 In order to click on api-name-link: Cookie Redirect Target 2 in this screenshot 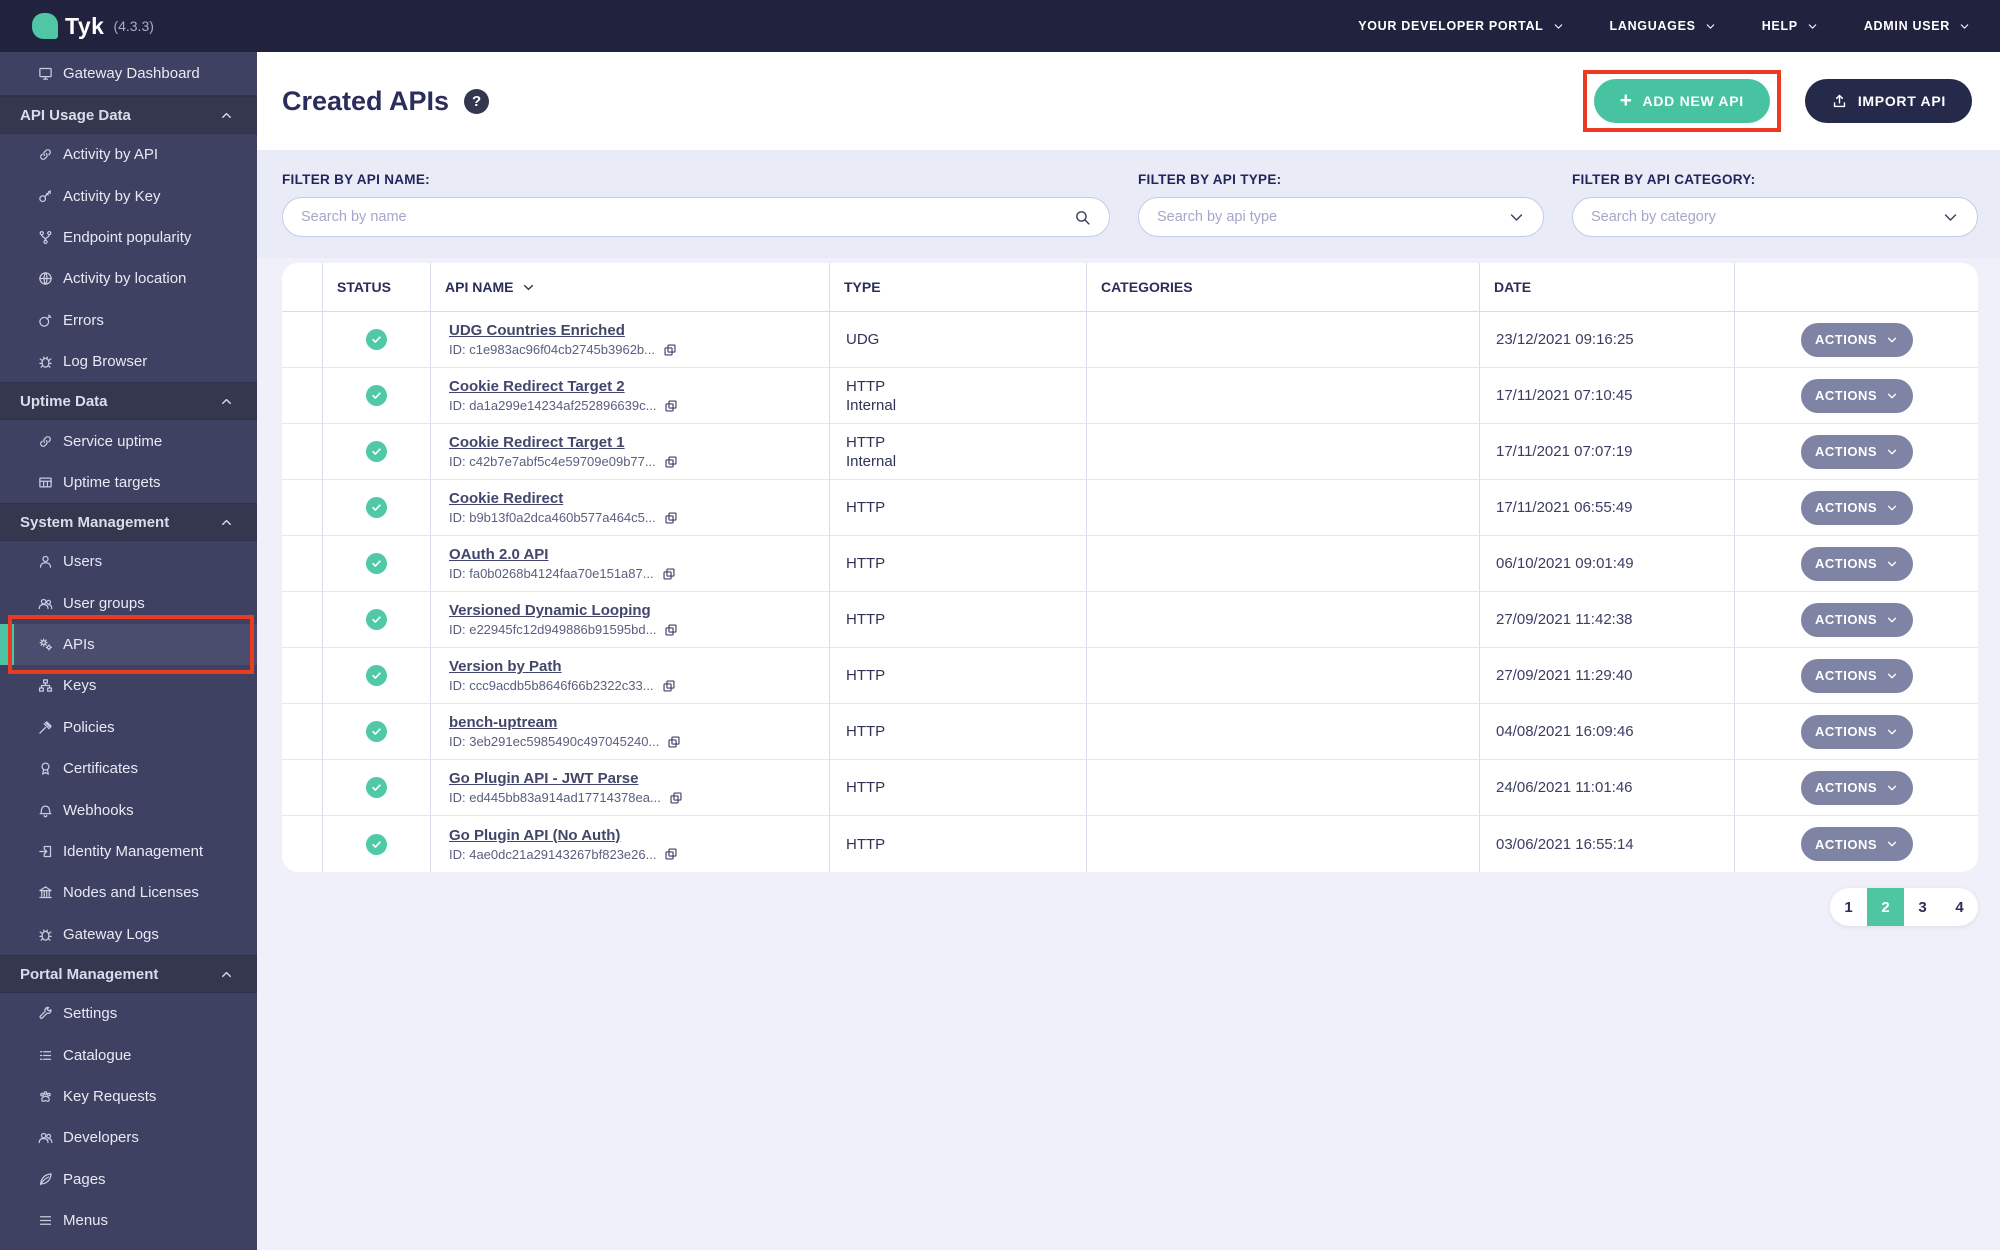, I will do `click(537, 386)`.